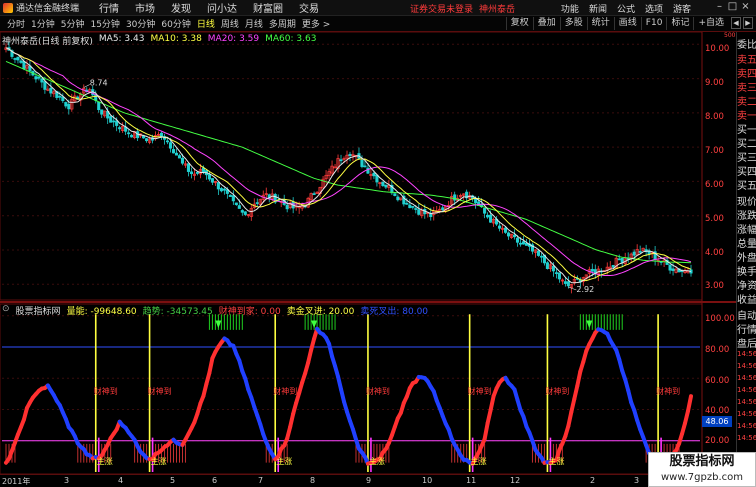  Describe the element at coordinates (350, 480) in the screenshot. I see `date-axis: 2011年 3 4 5 6 7 8 9 10 11 12 2 3` at that location.